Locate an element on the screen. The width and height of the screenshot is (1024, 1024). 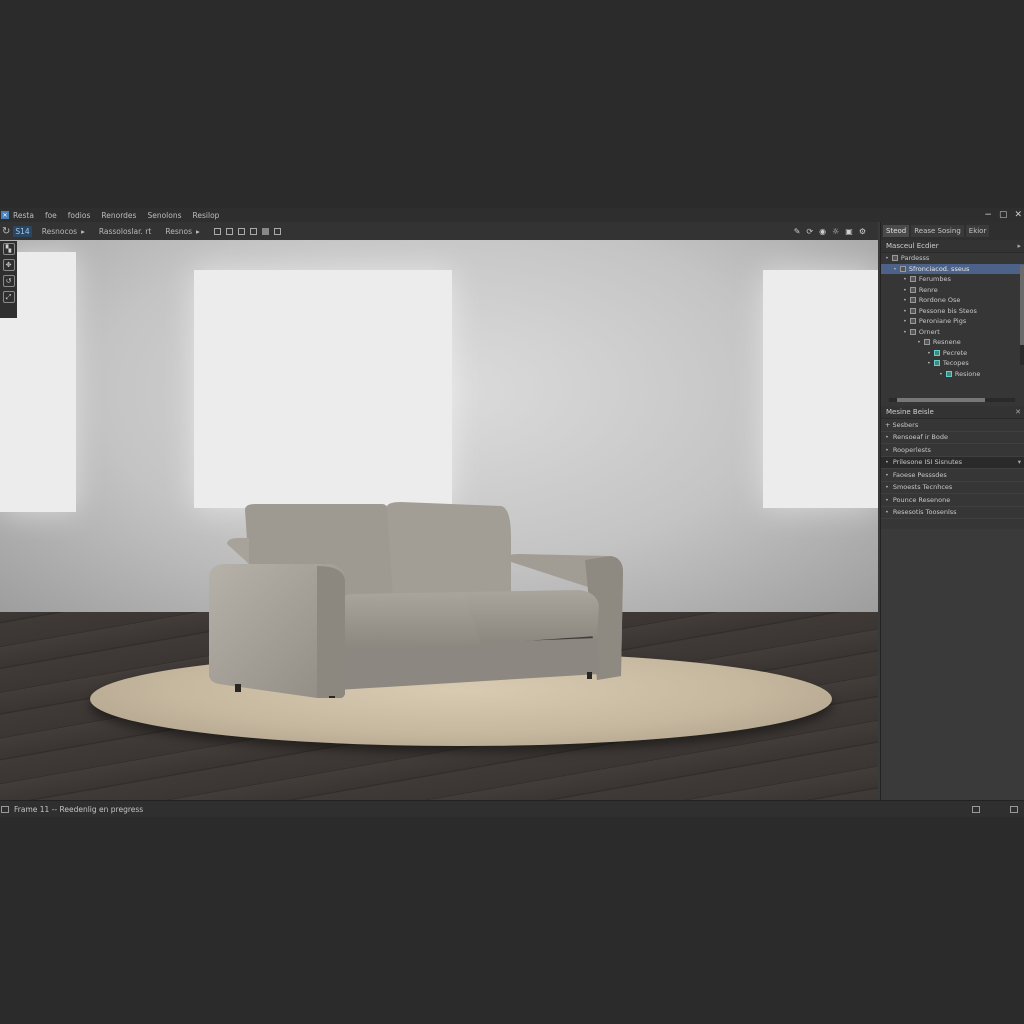
material-item: • Smoests Tecnhces is located at coordinates (952, 488).